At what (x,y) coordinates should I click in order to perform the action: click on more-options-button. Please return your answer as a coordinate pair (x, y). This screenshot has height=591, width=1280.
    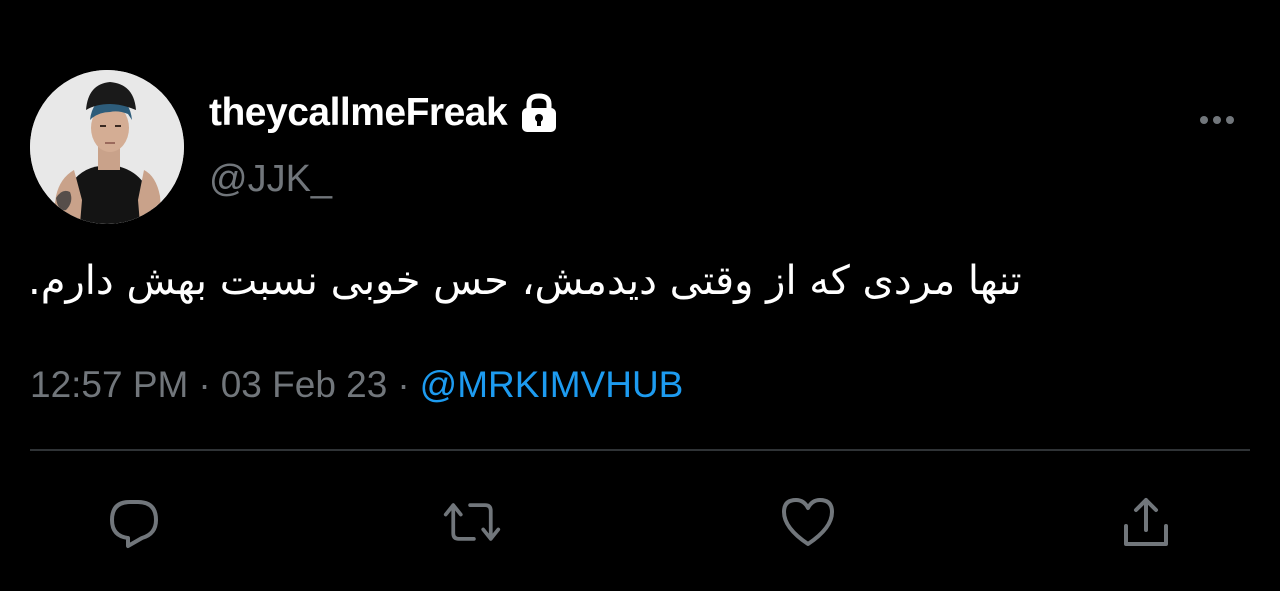
    Looking at the image, I should click on (1217, 120).